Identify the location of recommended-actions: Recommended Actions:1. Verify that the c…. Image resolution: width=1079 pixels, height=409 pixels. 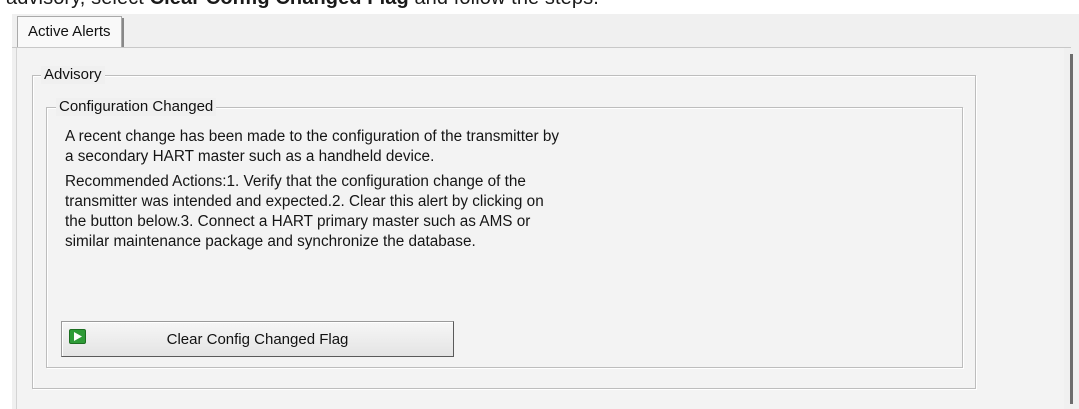
(304, 211).